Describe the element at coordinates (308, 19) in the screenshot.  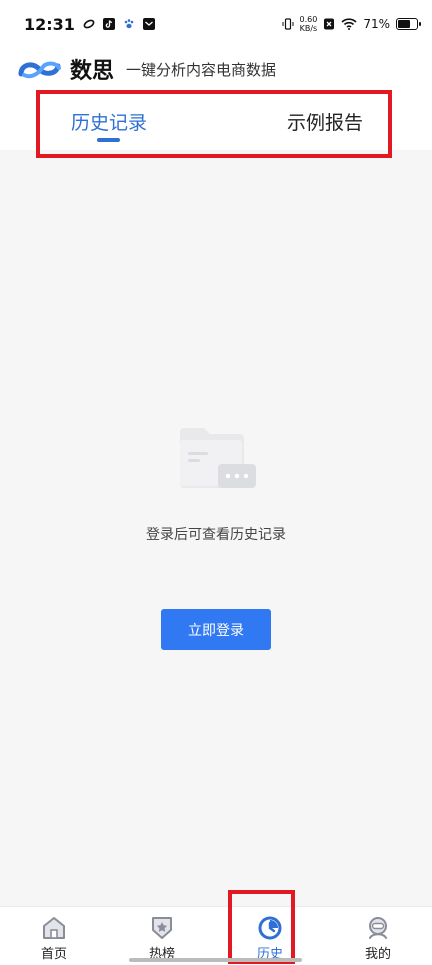
I see `network-speed-value: 0.60` at that location.